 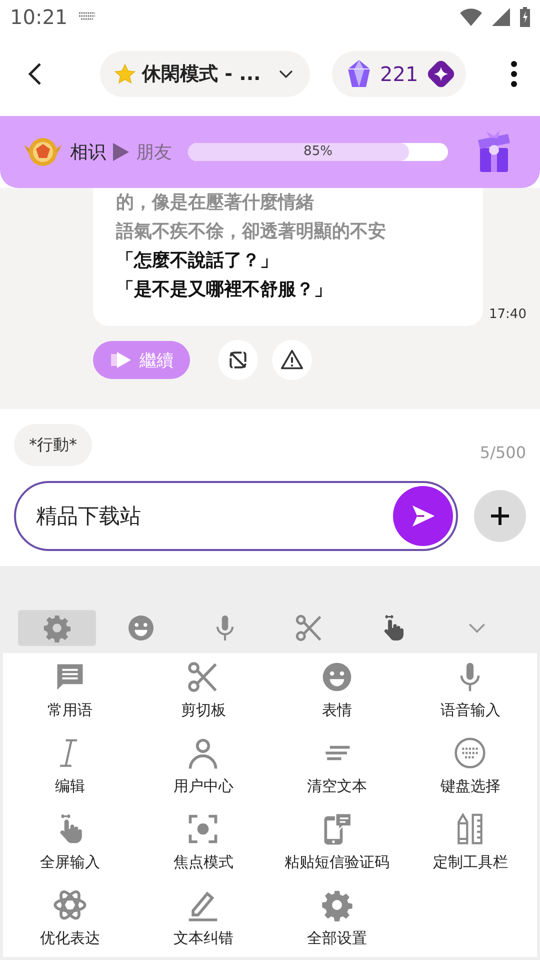 I want to click on tool-item: 优化表达, so click(x=69, y=919).